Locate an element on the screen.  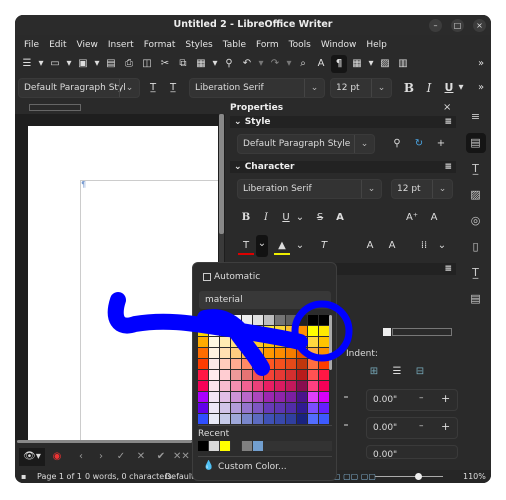
annotation-arrow is located at coordinates (207, 334).